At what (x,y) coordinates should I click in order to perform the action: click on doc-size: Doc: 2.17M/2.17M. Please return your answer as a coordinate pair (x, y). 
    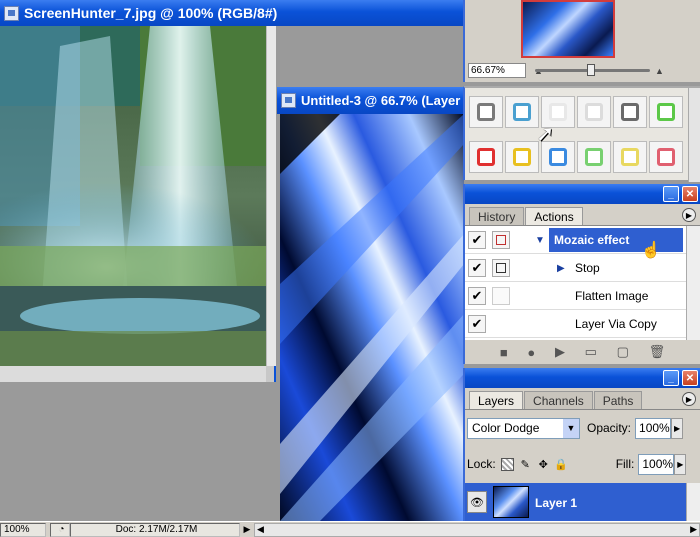
    Looking at the image, I should click on (155, 529).